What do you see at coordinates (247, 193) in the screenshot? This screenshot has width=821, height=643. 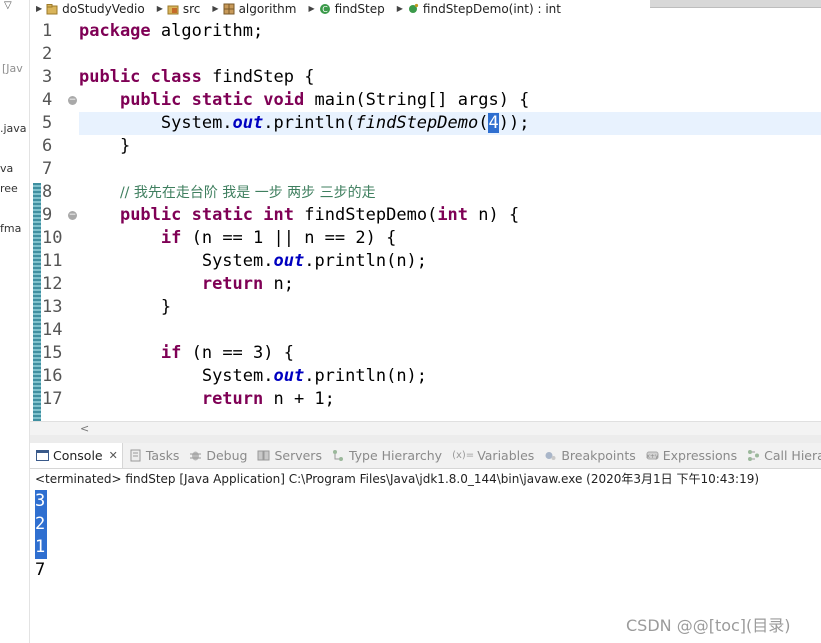 I see `code-comment: // 我先在走台阶 我是 一步 两步 三步的走` at bounding box center [247, 193].